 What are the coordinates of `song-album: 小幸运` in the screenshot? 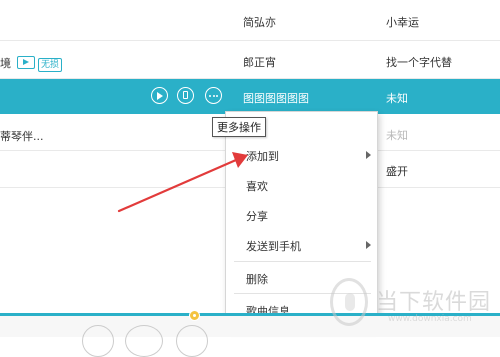 It's located at (402, 22).